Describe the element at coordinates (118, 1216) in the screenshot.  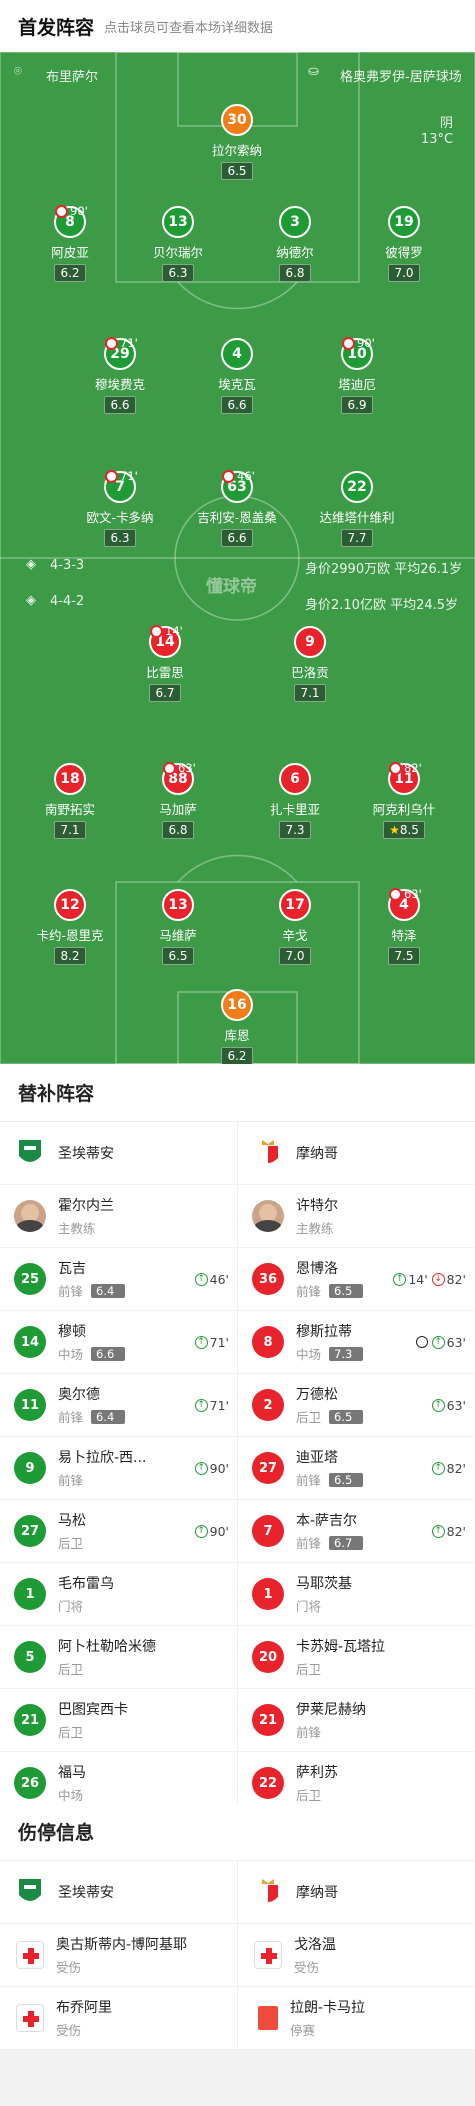
I see `home-coach-row: 霍尔内兰 主教练` at that location.